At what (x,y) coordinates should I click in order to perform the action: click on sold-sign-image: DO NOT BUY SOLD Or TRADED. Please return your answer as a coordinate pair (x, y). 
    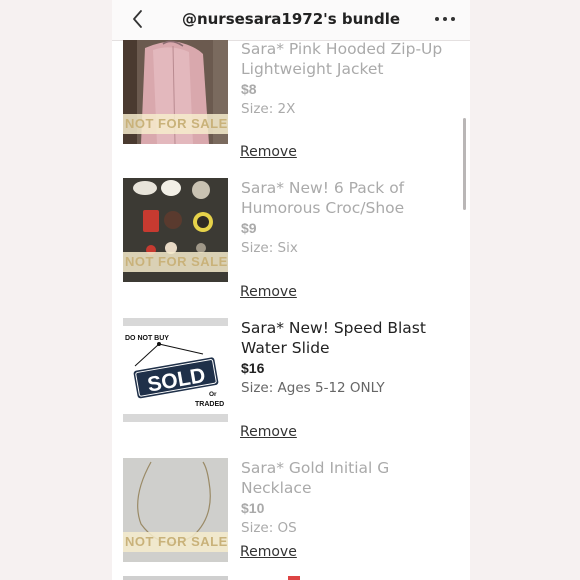
    Looking at the image, I should click on (174, 371).